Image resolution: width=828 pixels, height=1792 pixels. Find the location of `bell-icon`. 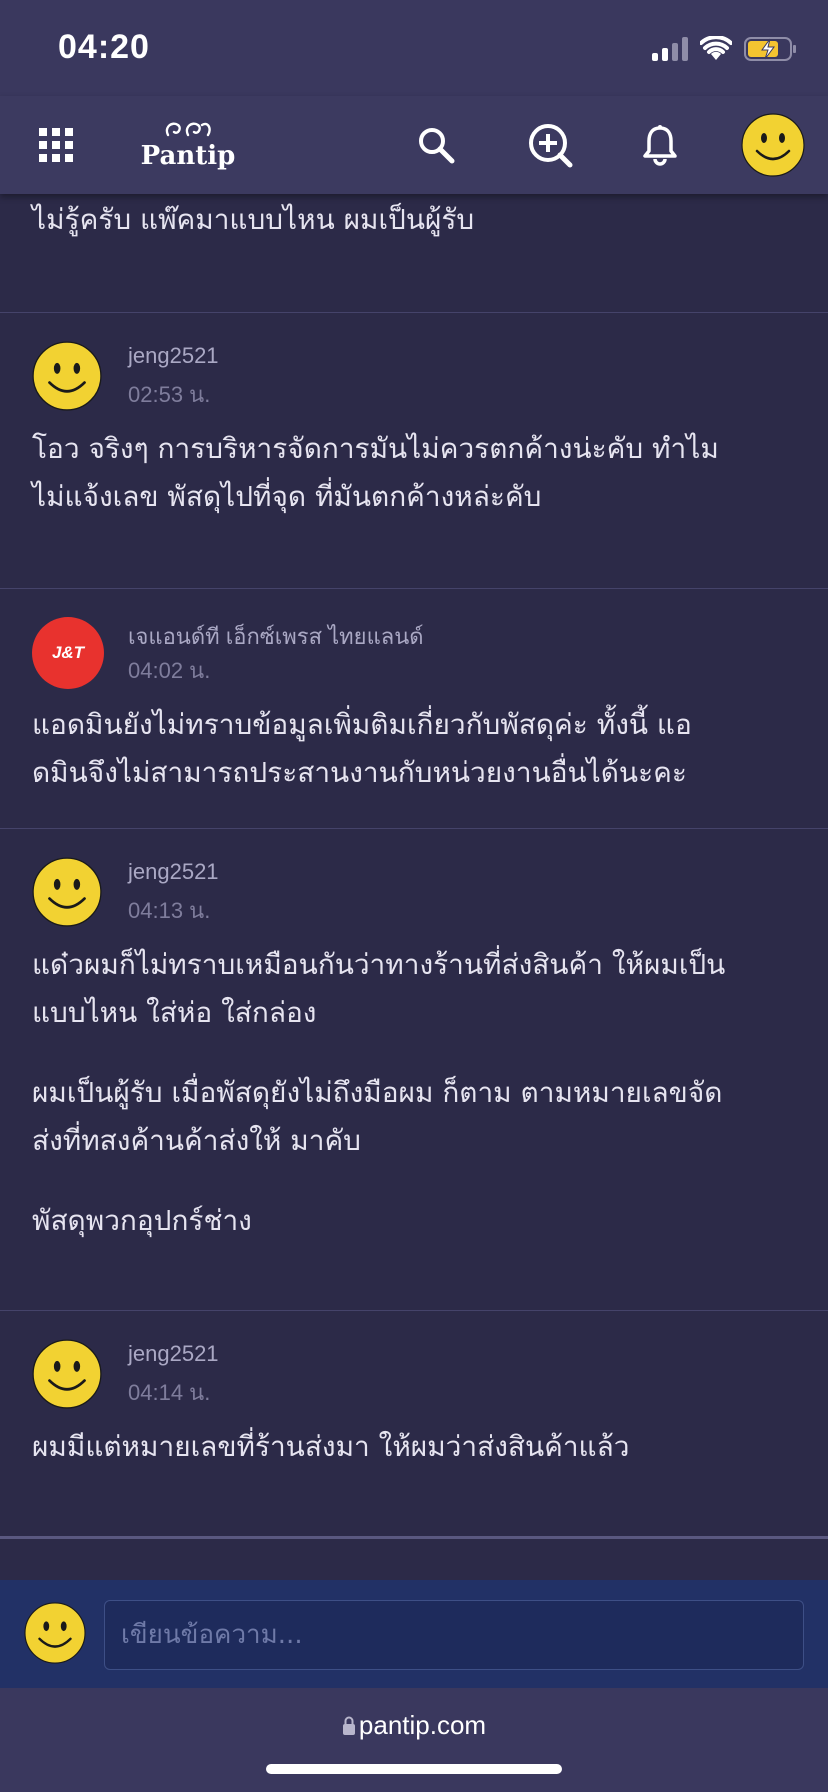

bell-icon is located at coordinates (660, 145).